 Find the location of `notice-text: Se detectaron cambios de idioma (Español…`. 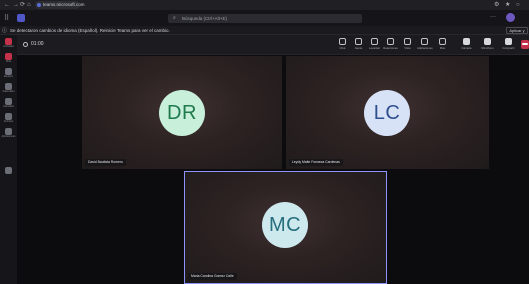

notice-text: Se detectaron cambios de idioma (Español… is located at coordinates (90, 30).